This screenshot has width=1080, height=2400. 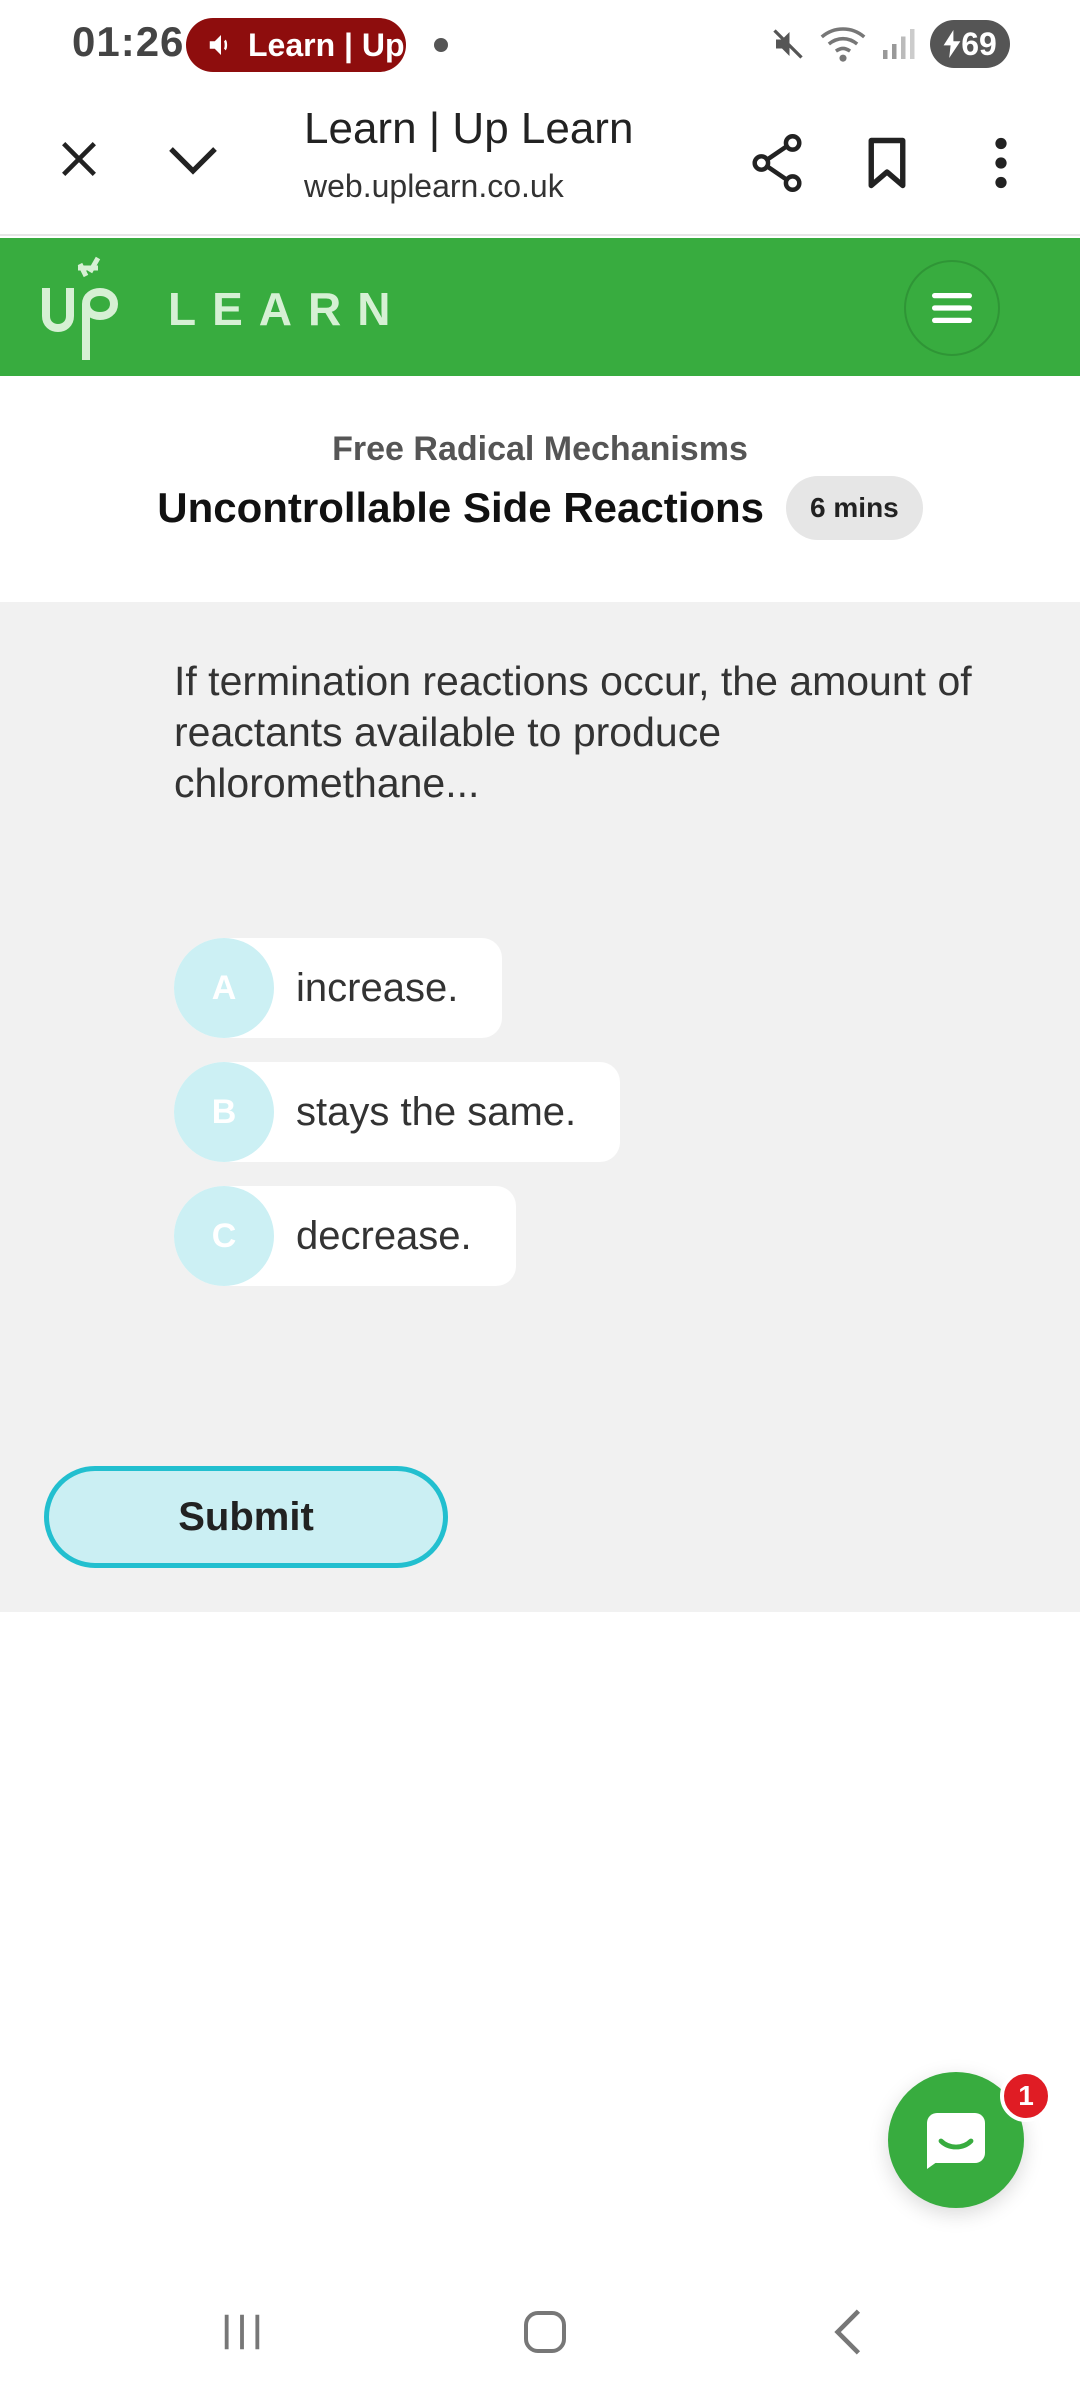 I want to click on option-letter: C, so click(x=224, y=1236).